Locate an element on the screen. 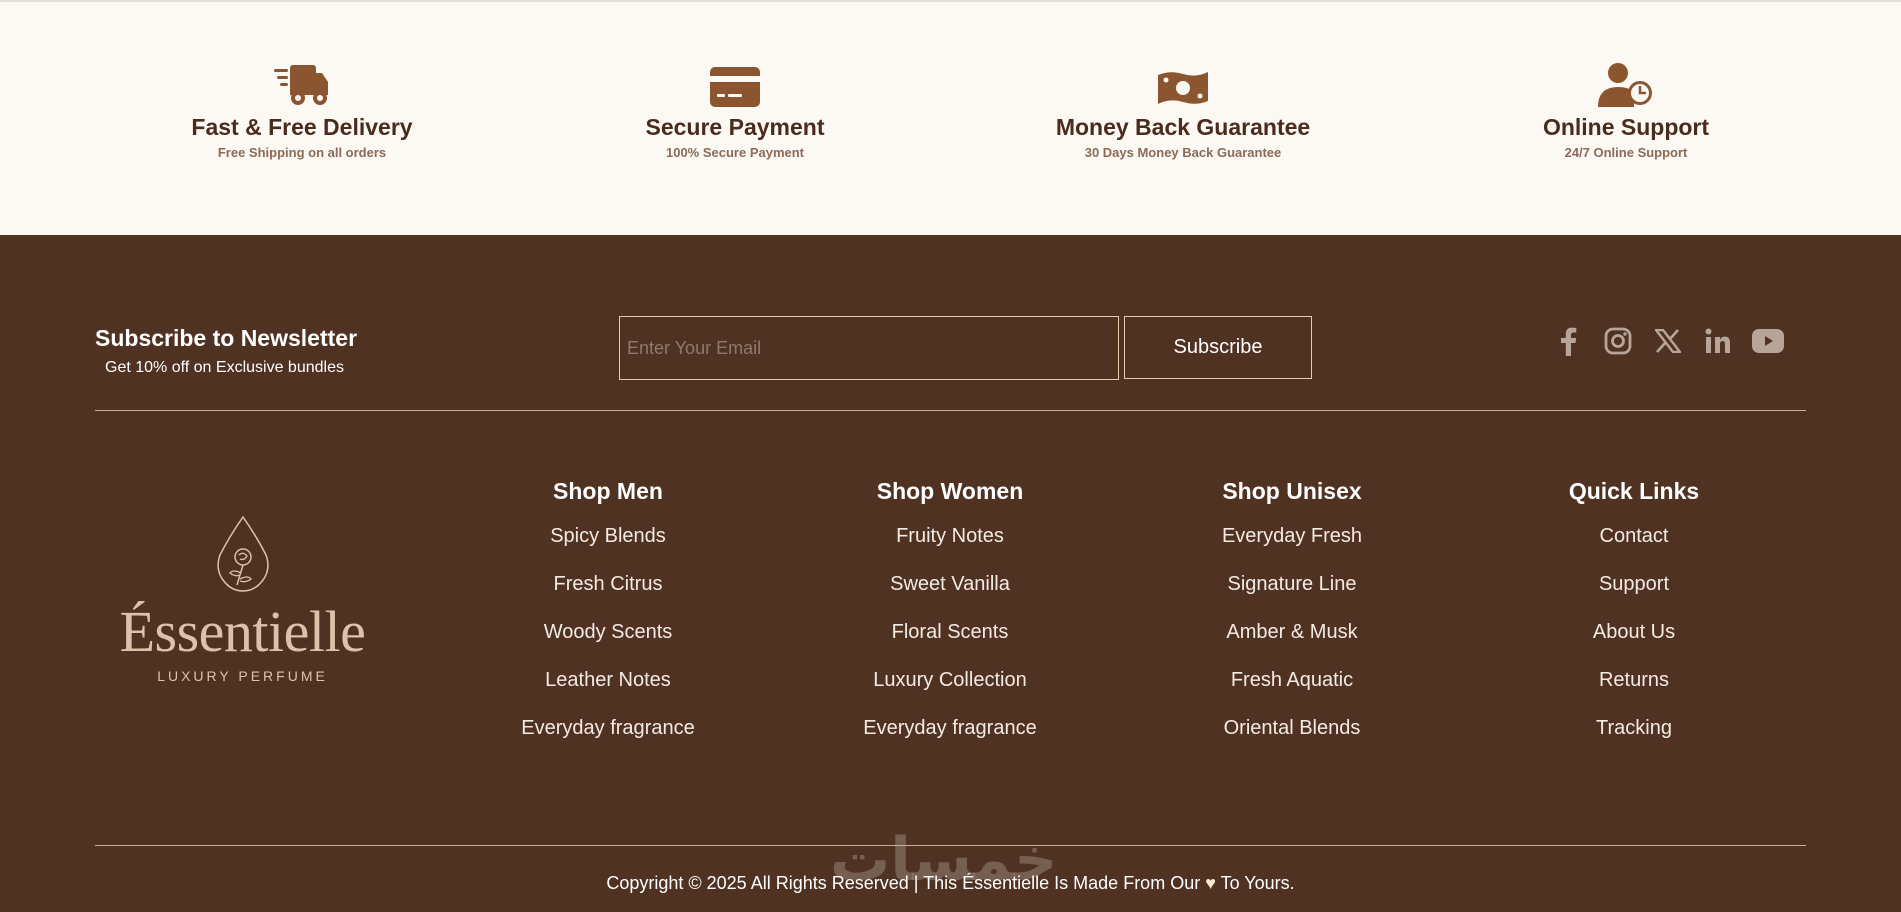 This screenshot has height=912, width=1901. footer-link-contact: Contact is located at coordinates (1634, 536).